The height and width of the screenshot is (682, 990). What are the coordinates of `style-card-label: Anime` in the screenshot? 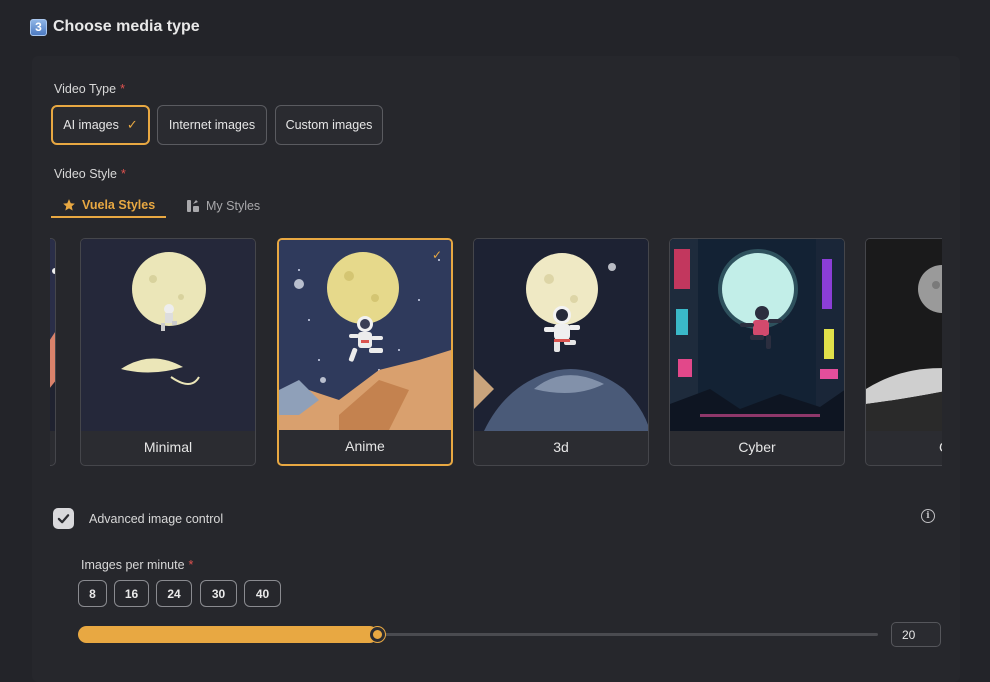 It's located at (365, 446).